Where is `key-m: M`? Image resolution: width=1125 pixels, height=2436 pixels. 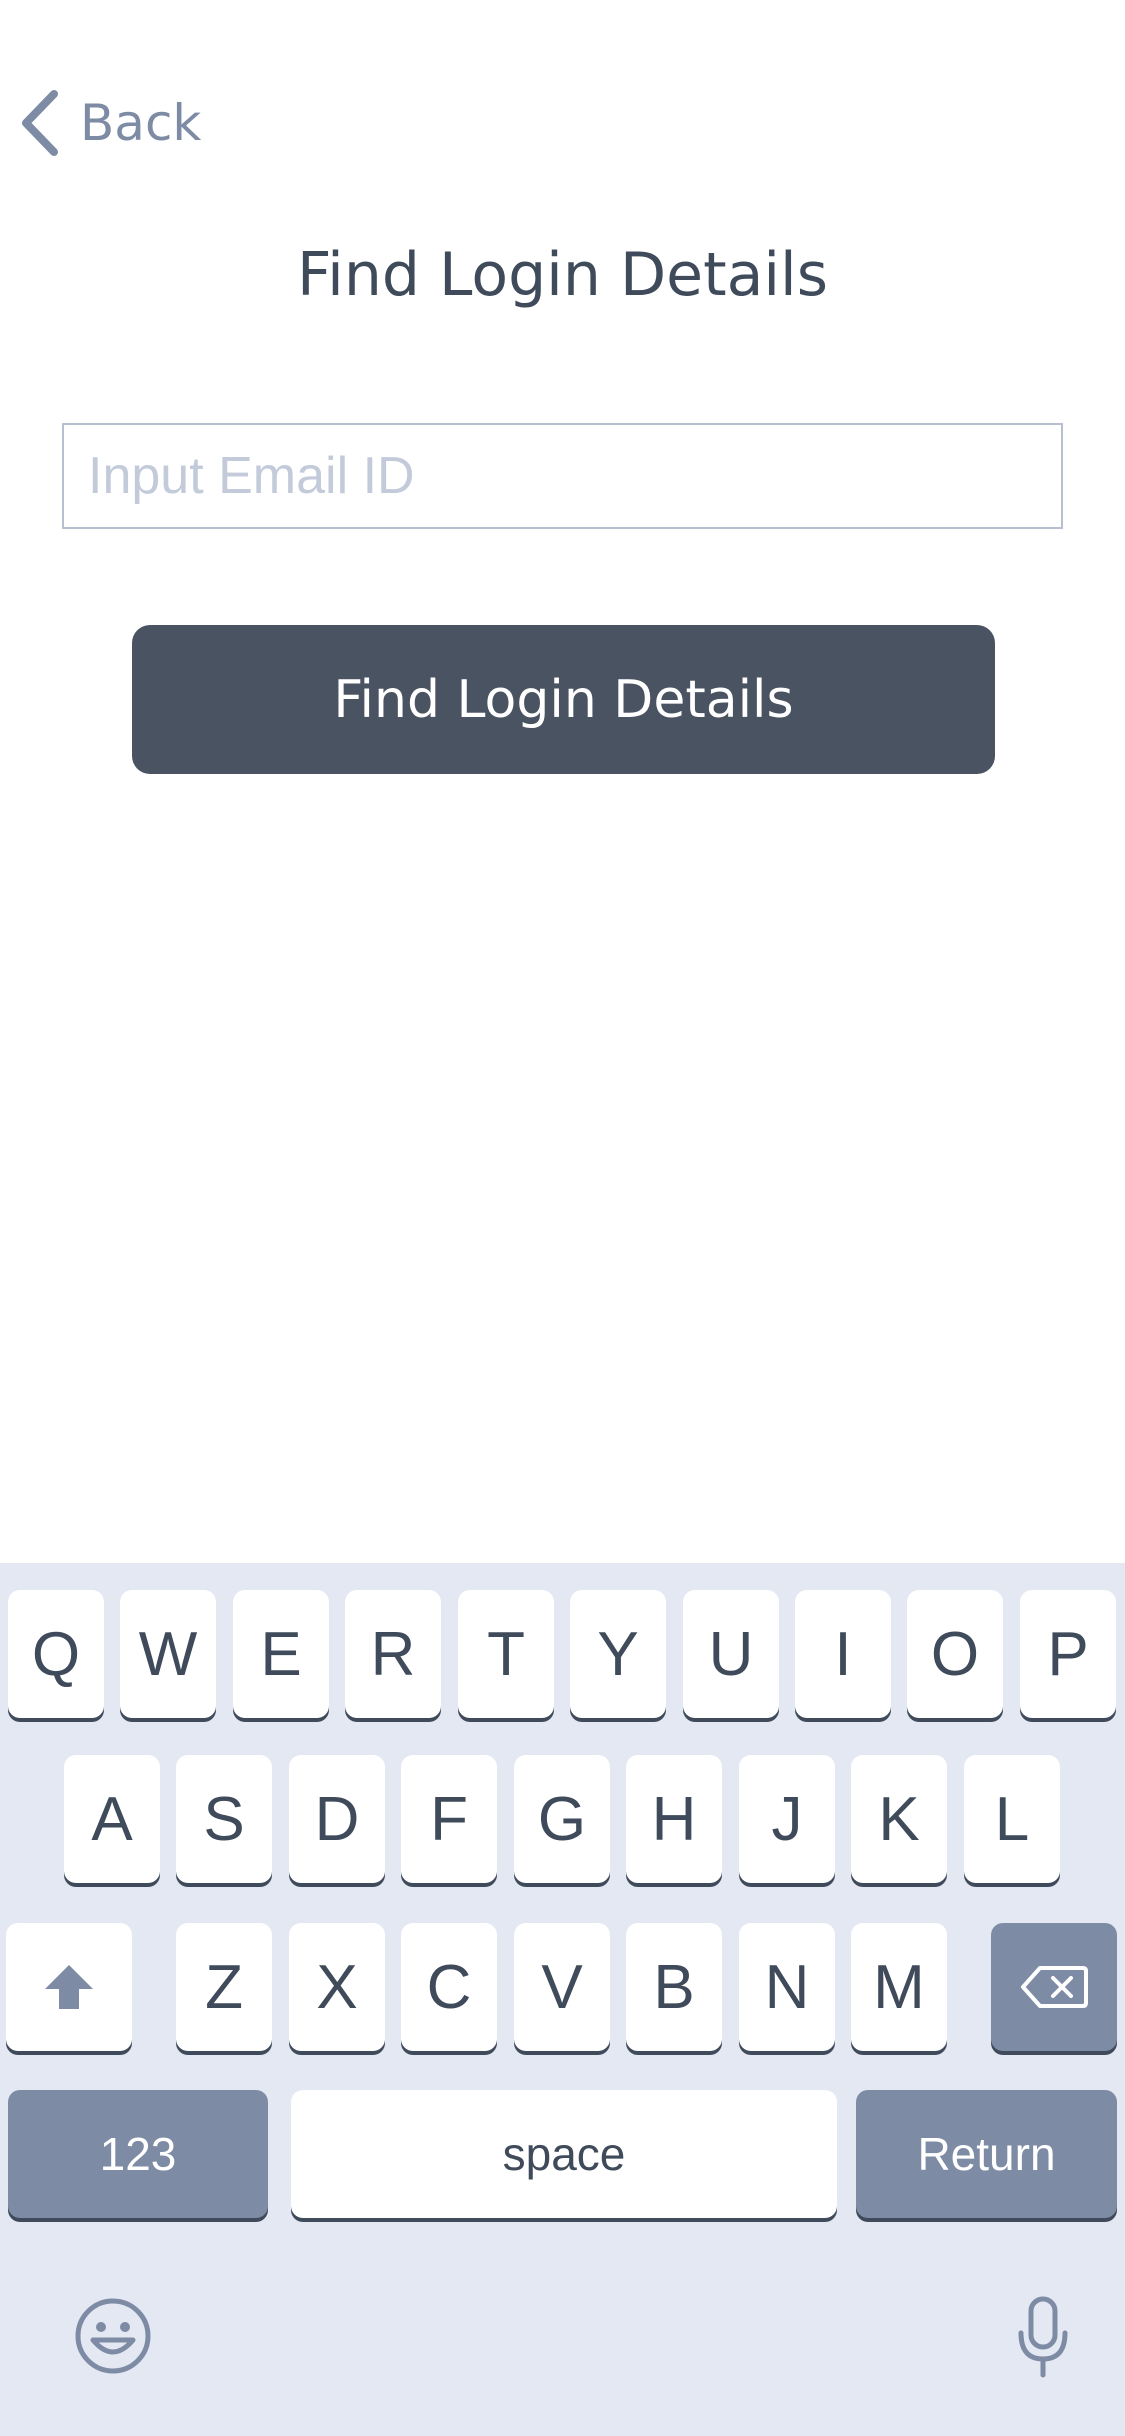
key-m: M is located at coordinates (899, 1987).